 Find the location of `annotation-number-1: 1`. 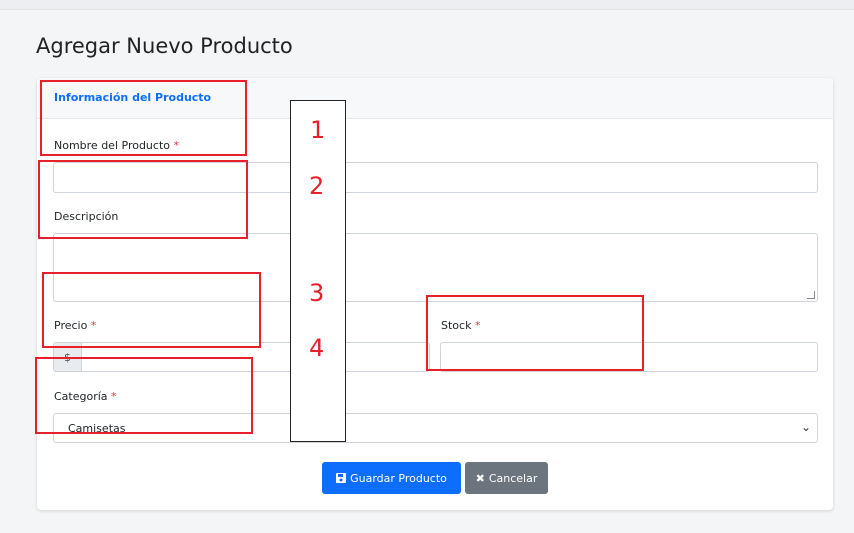

annotation-number-1: 1 is located at coordinates (318, 130).